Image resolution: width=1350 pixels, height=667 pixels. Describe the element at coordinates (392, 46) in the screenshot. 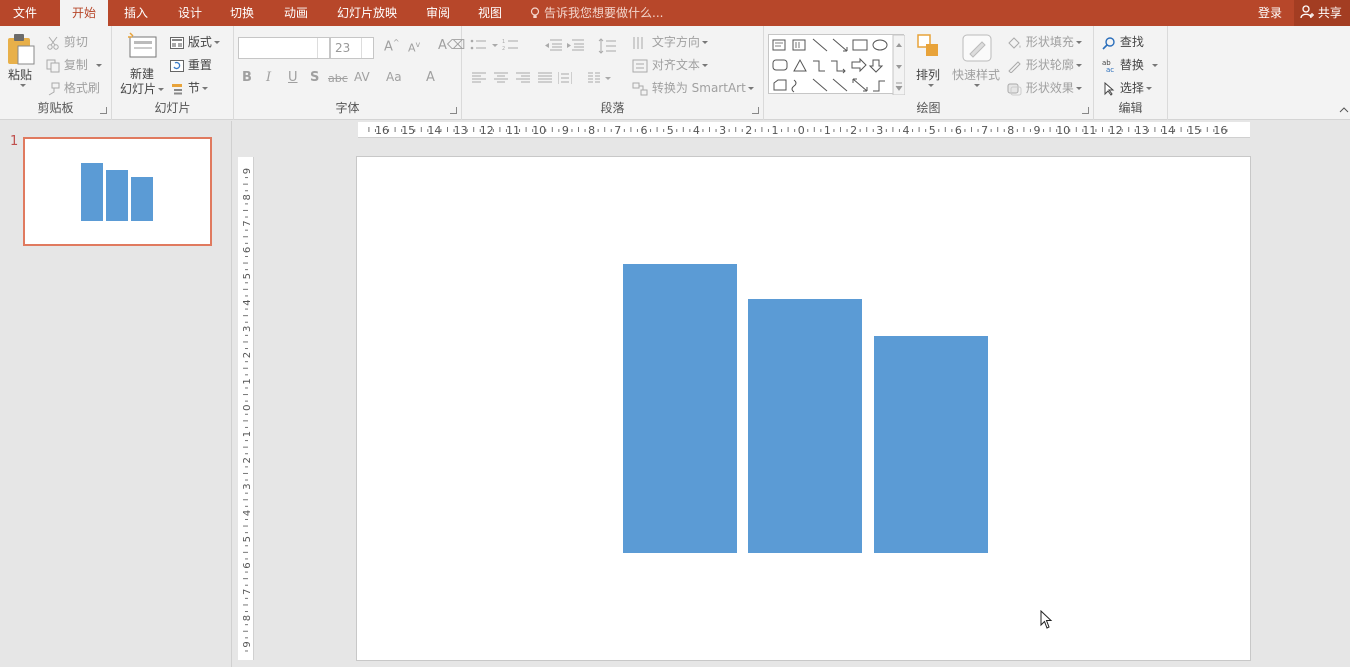

I see `grow-font-icon: A^` at that location.